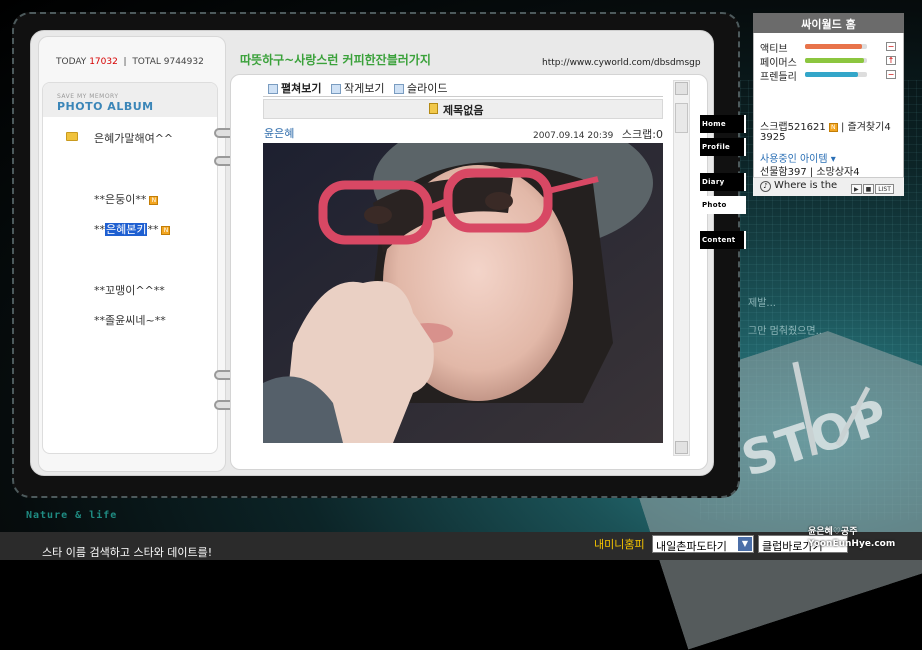 The width and height of the screenshot is (922, 650). What do you see at coordinates (335, 60) in the screenshot?
I see `page-title: 따뜻하구~사랑스런 커피한잔블러가지` at bounding box center [335, 60].